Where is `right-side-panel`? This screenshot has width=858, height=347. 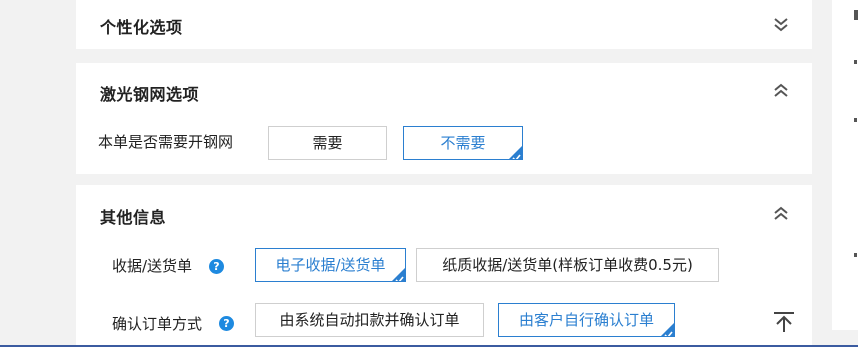
right-side-panel is located at coordinates (845, 165).